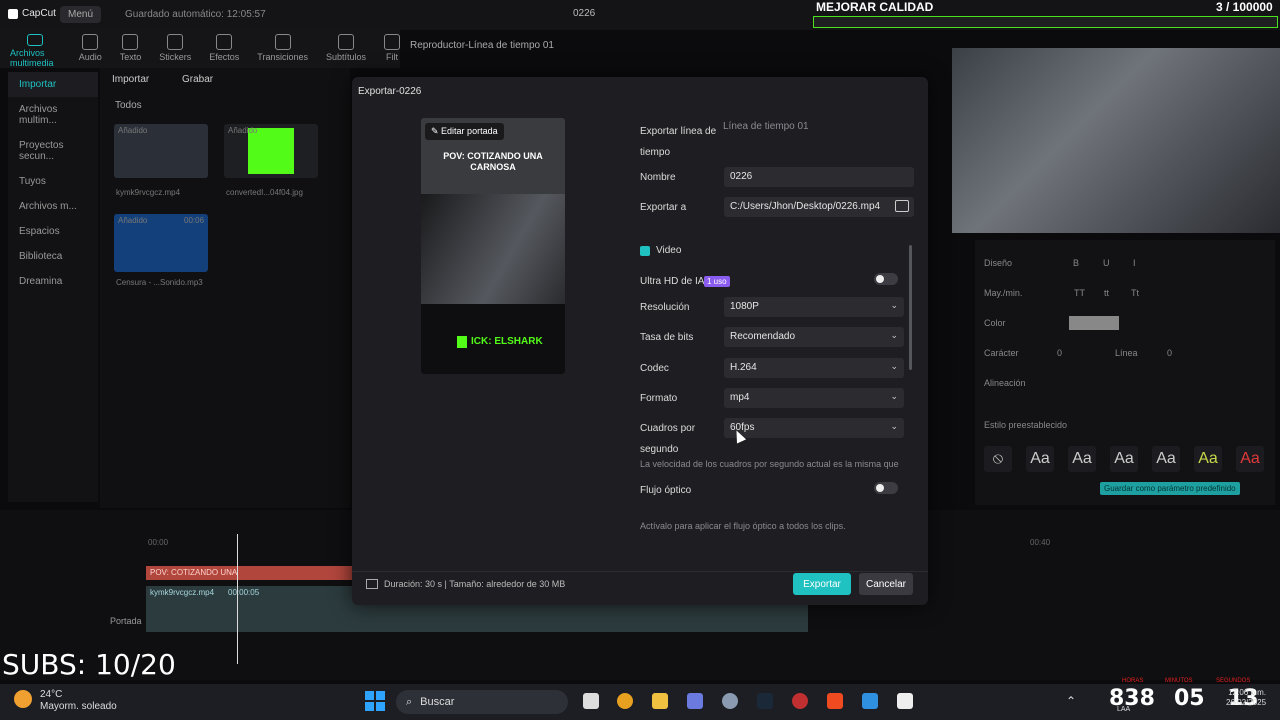 This screenshot has width=1280, height=720. I want to click on record-button: Grabar, so click(197, 79).